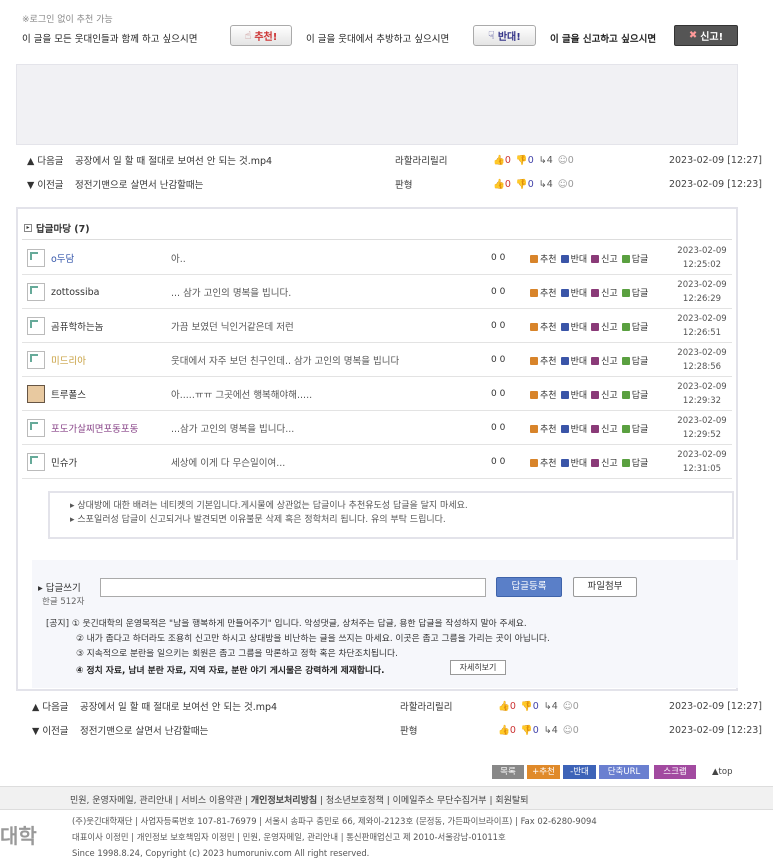  Describe the element at coordinates (675, 772) in the screenshot. I see `scrap-button: 스크랩` at that location.